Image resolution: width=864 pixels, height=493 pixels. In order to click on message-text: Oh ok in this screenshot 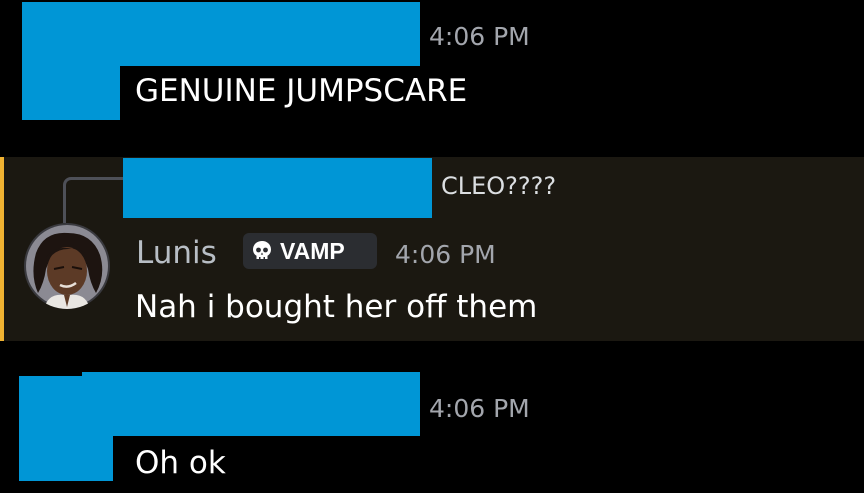, I will do `click(180, 463)`.